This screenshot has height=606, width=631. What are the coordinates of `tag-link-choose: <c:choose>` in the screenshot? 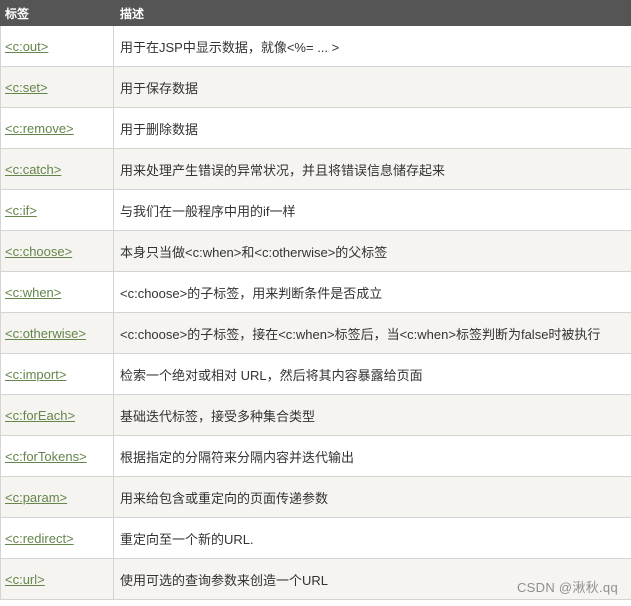 It's located at (38, 251).